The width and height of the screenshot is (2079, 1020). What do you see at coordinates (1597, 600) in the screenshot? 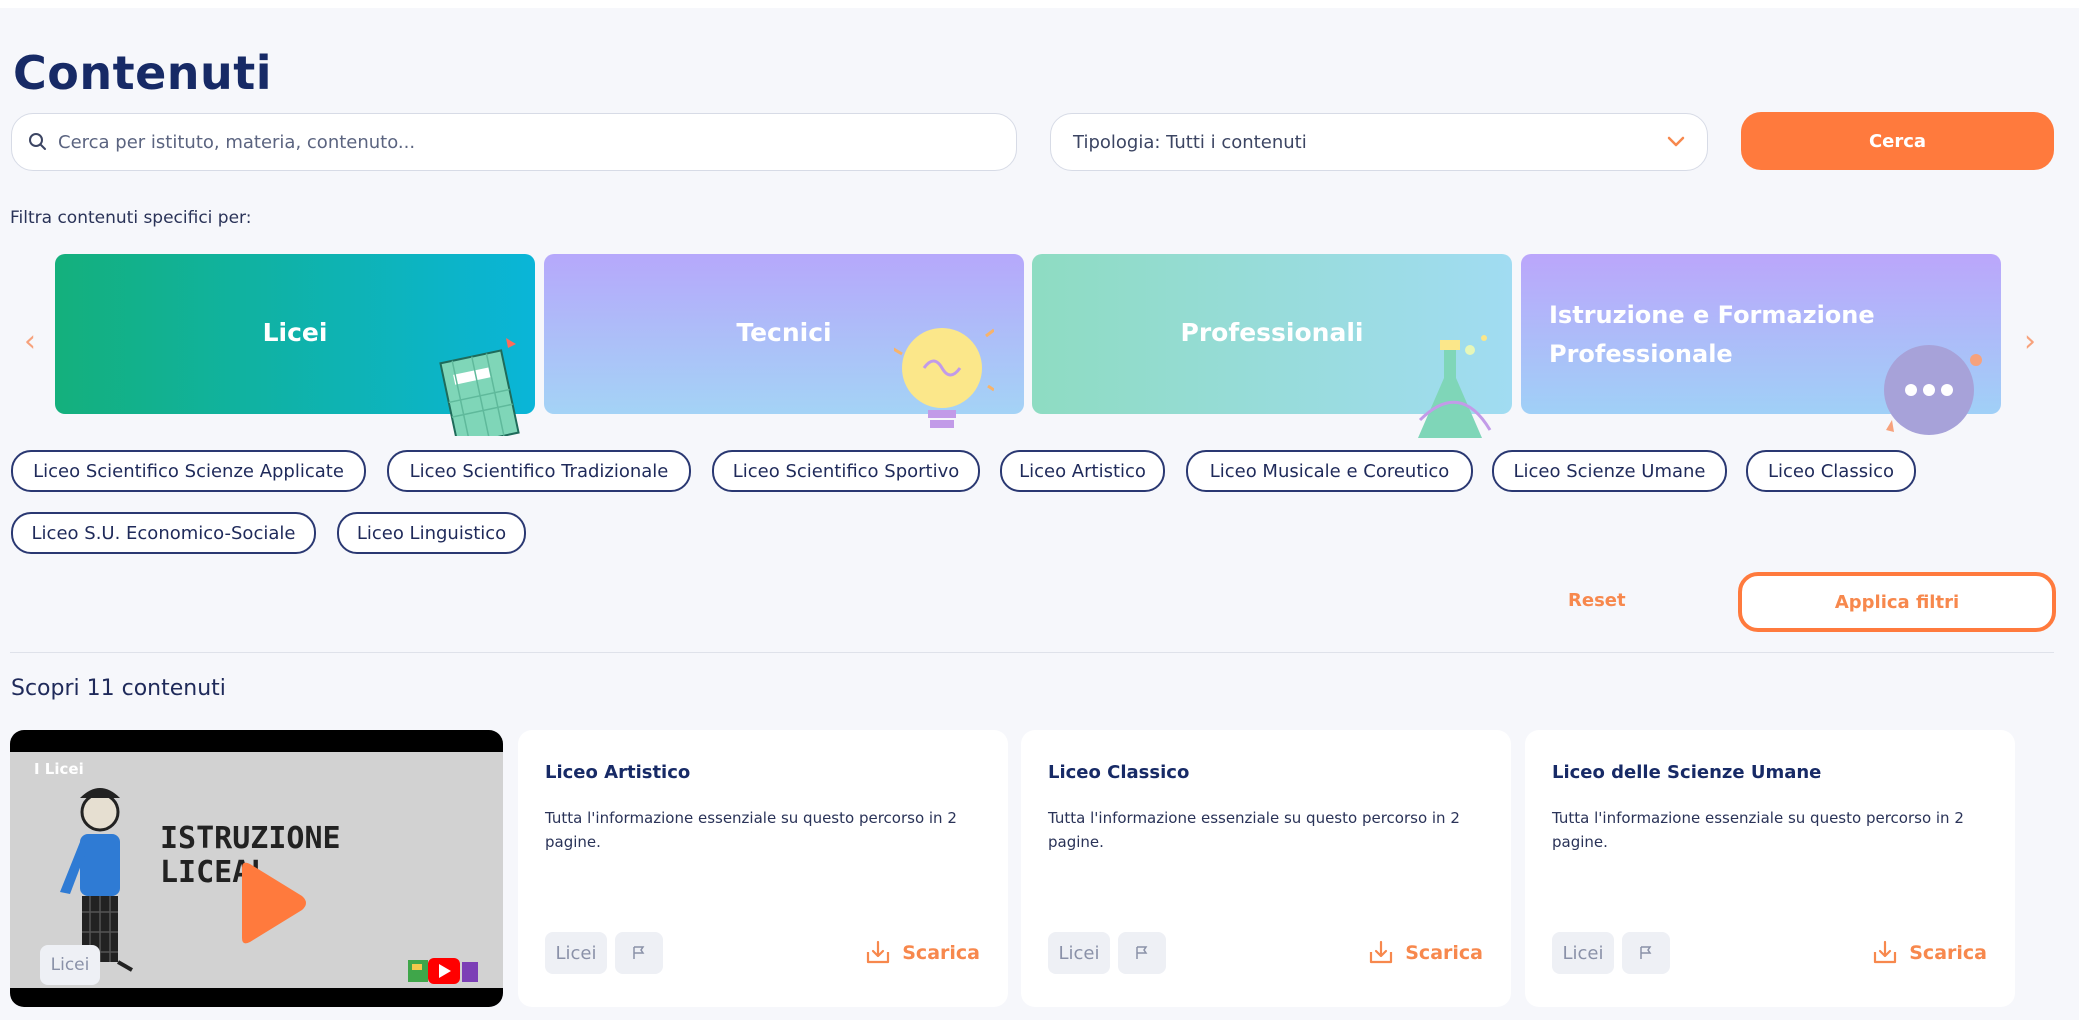
I see `reset-button: Reset` at bounding box center [1597, 600].